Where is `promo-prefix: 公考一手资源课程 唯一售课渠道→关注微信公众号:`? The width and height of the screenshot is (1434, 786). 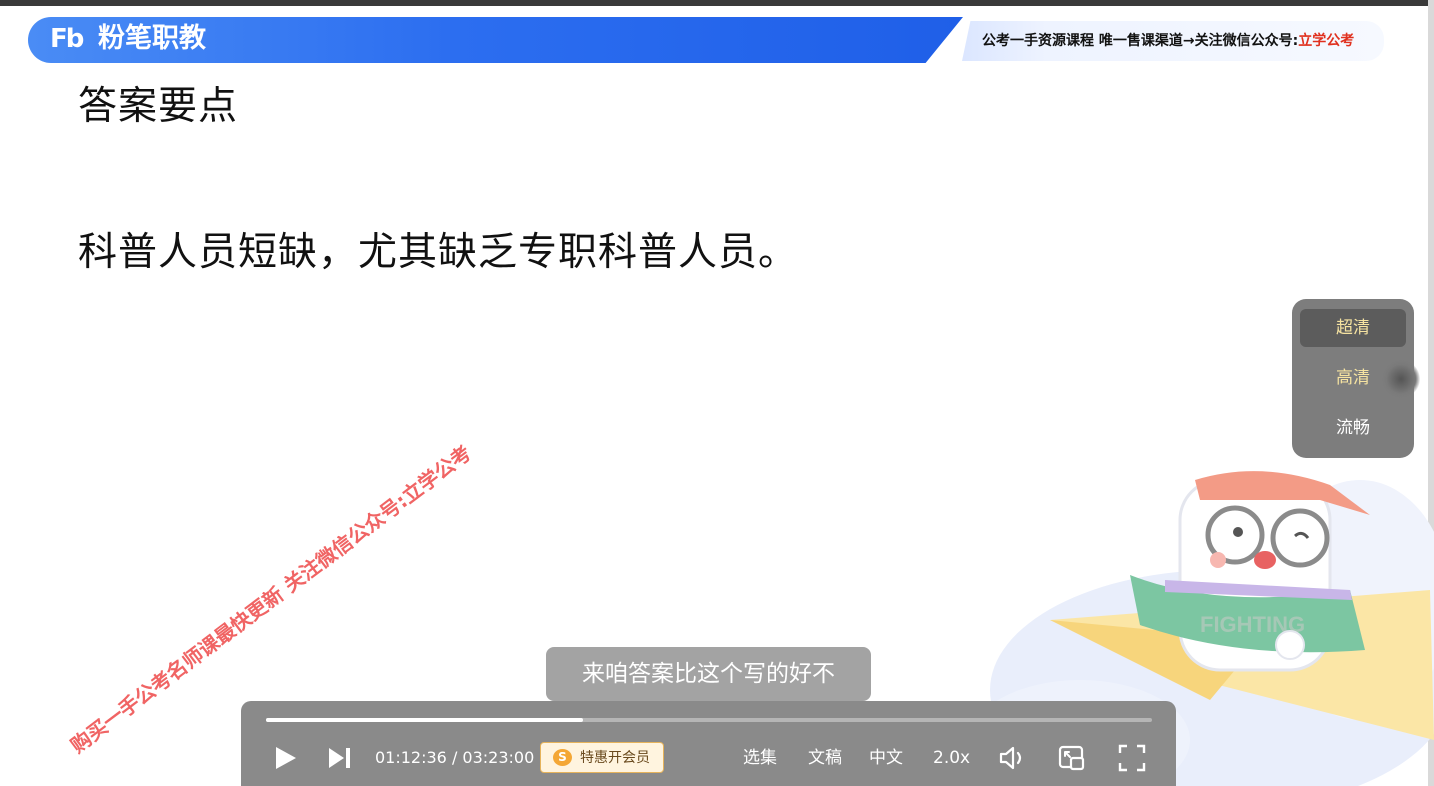 promo-prefix: 公考一手资源课程 唯一售课渠道→关注微信公众号: is located at coordinates (1140, 41).